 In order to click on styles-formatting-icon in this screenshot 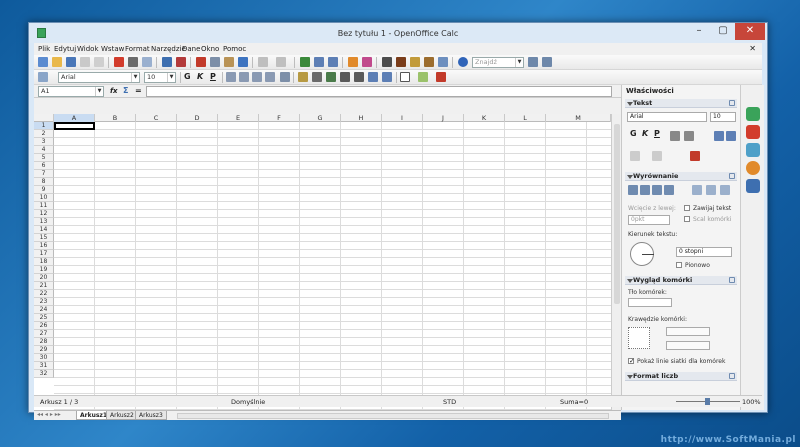, I will do `click(43, 77)`.